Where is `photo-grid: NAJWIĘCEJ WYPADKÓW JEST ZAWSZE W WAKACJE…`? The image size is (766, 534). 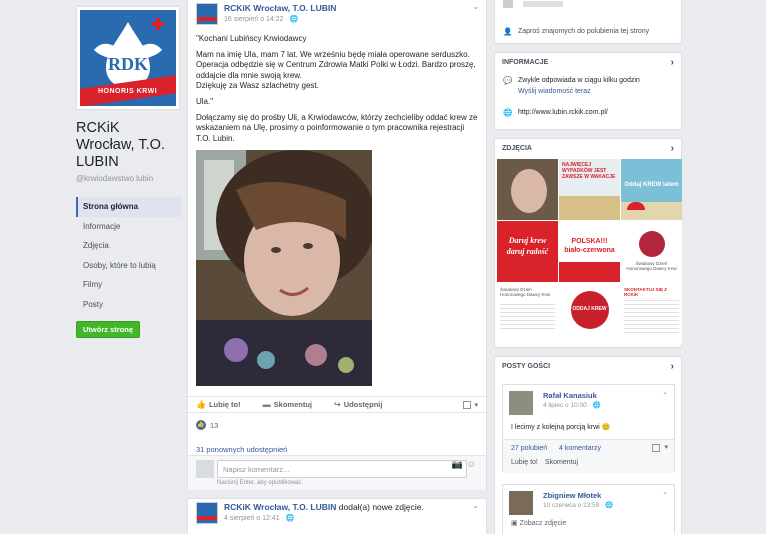
photo-grid: NAJWIĘCEJ WYPADKÓW JEST ZAWSZE W WAKACJE… is located at coordinates (588, 252).